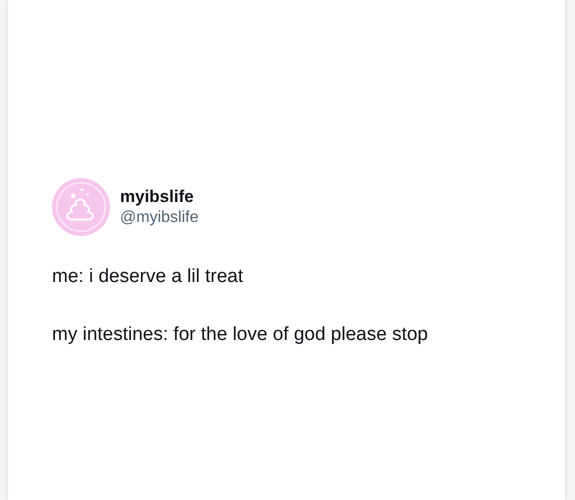 This screenshot has height=500, width=575. I want to click on avatar-icon, so click(81, 207).